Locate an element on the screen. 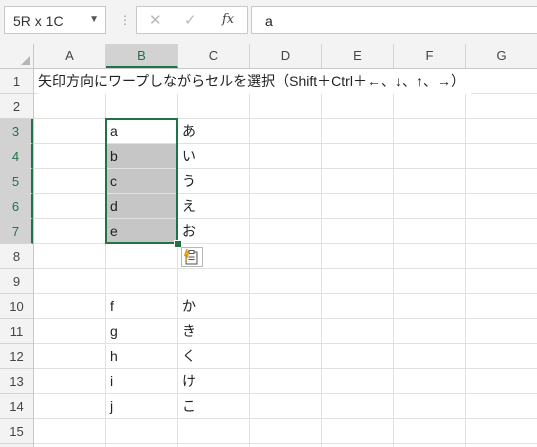 The height and width of the screenshot is (447, 537). row-header-4: 4 is located at coordinates (16, 156).